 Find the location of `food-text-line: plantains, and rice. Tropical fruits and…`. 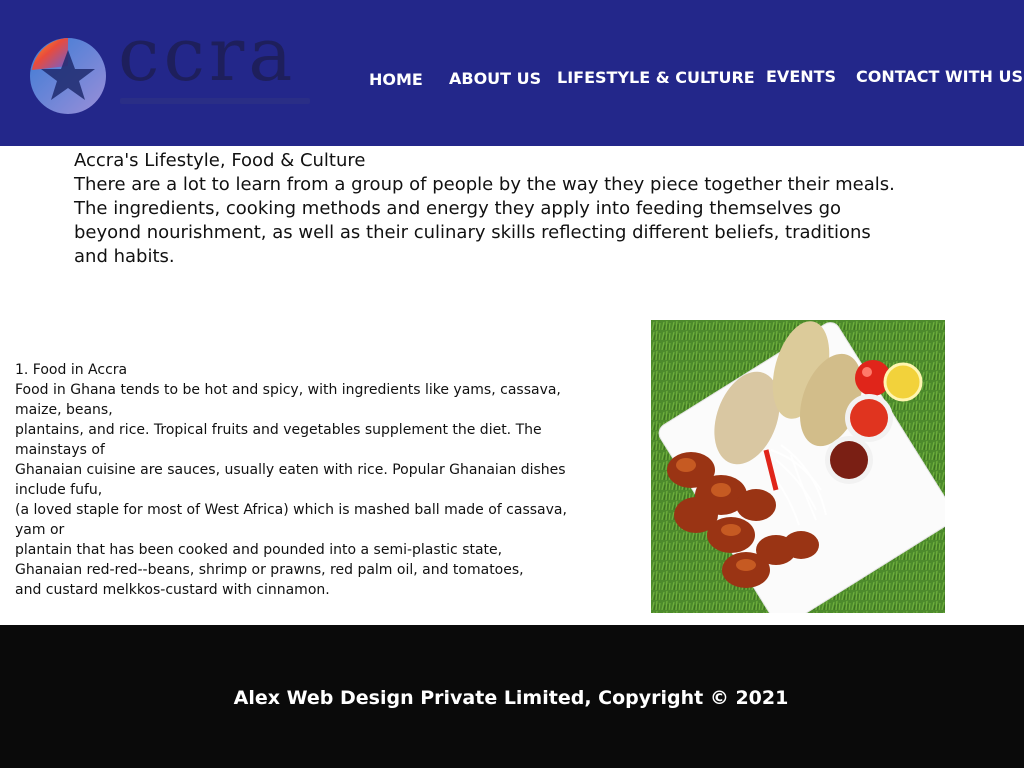

food-text-line: plantains, and rice. Tropical fruits and… is located at coordinates (278, 440).